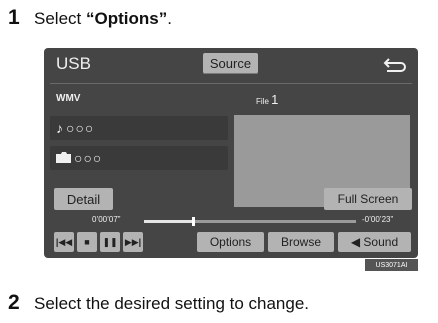 This screenshot has height=323, width=438. What do you see at coordinates (83, 199) in the screenshot?
I see `detail-button: Detail` at bounding box center [83, 199].